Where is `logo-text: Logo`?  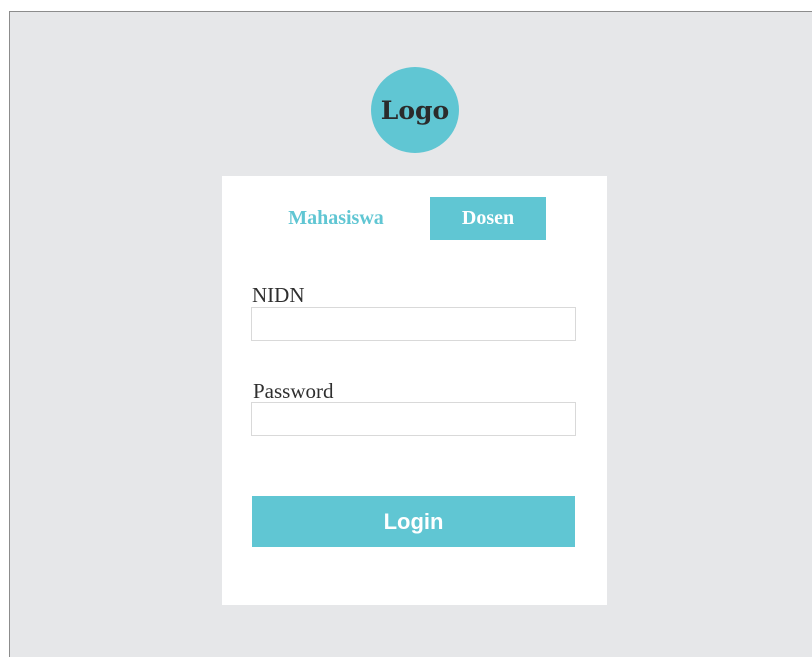
logo-text: Logo is located at coordinates (415, 110).